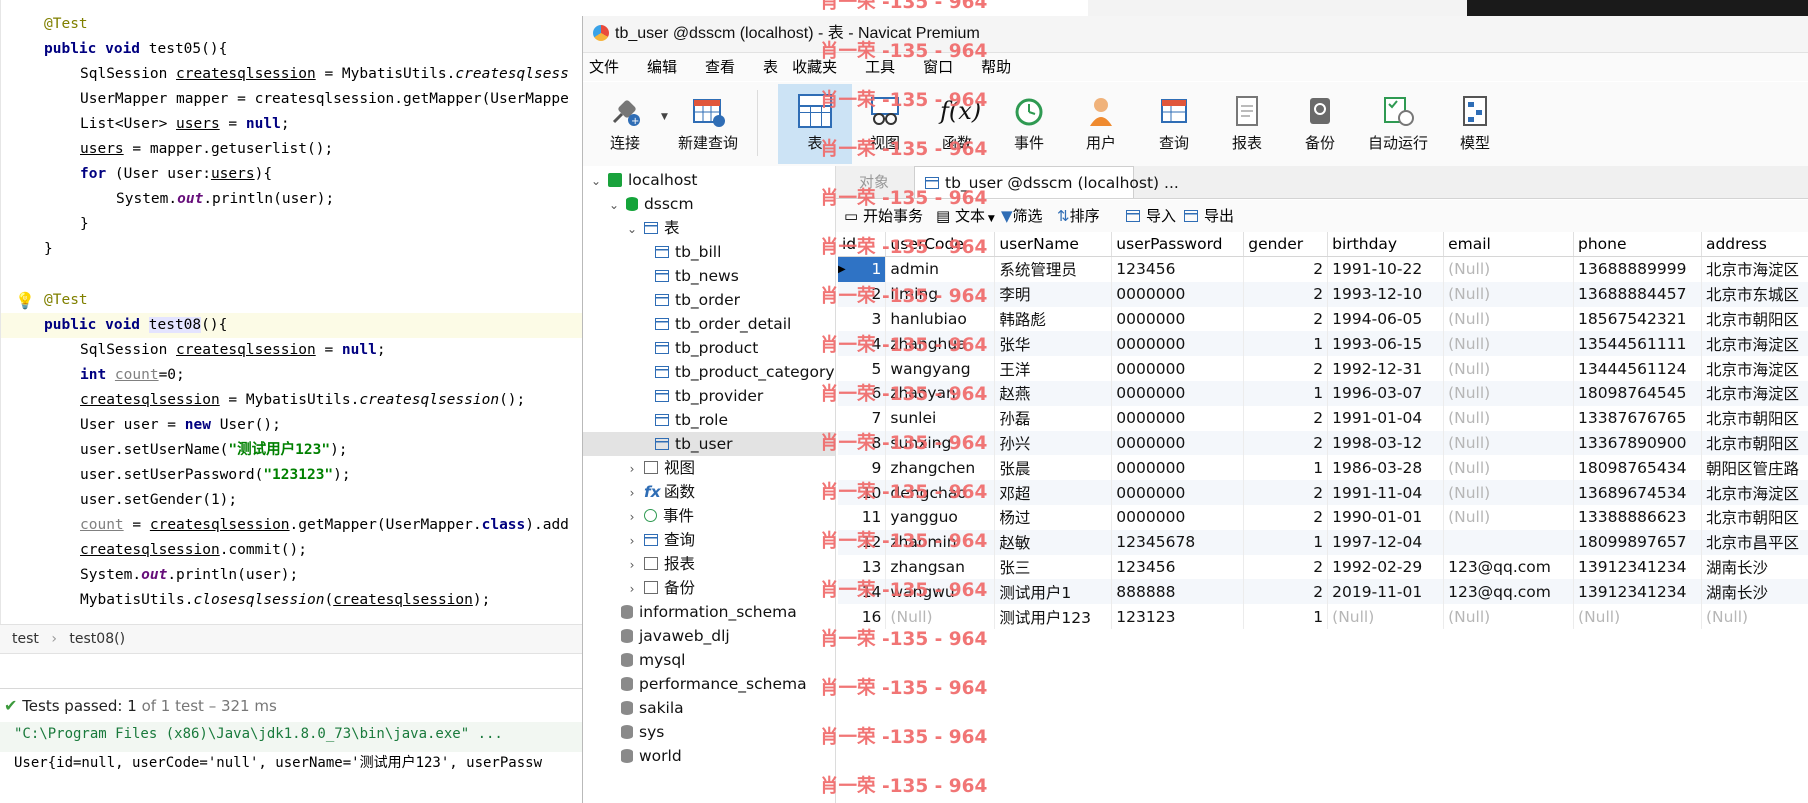 The height and width of the screenshot is (803, 1808). I want to click on table-cell: 123456, so click(1178, 269).